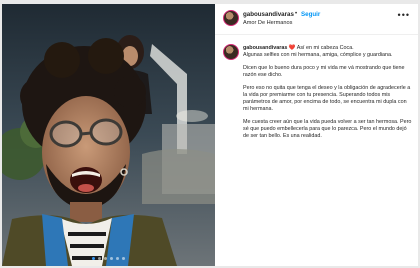  What do you see at coordinates (267, 23) in the screenshot?
I see `location-link: Amor De Hermanos` at bounding box center [267, 23].